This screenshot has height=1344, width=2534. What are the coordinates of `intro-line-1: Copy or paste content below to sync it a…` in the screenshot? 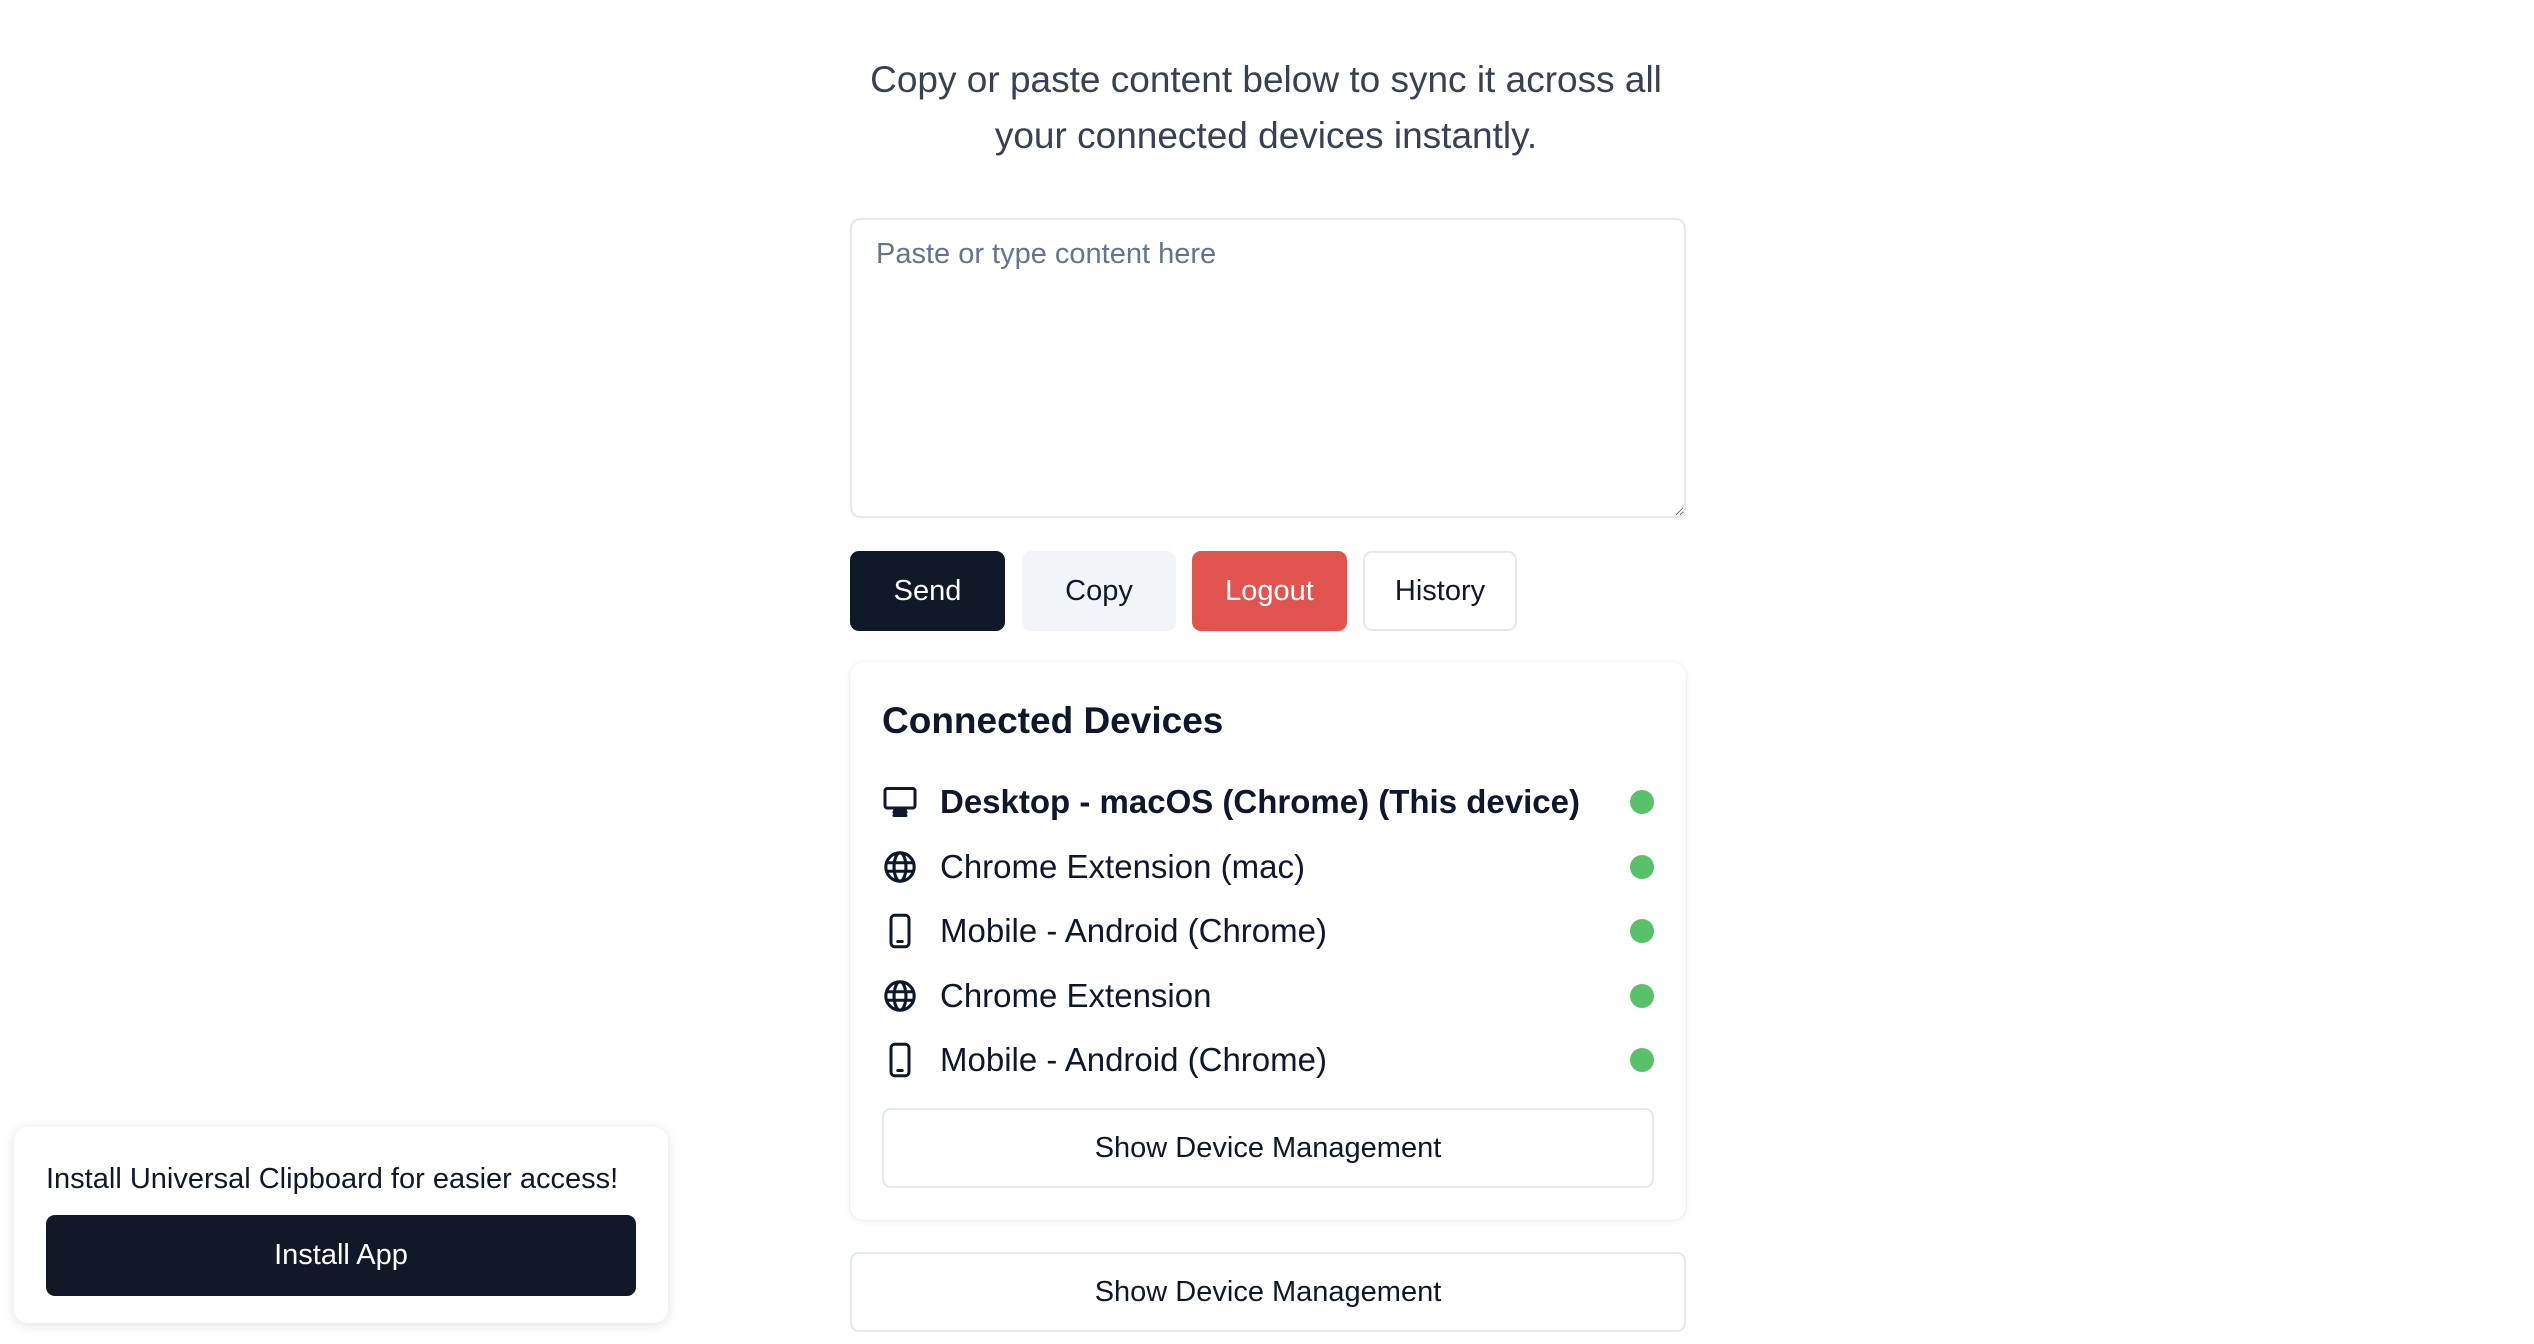 It's located at (1266, 79).